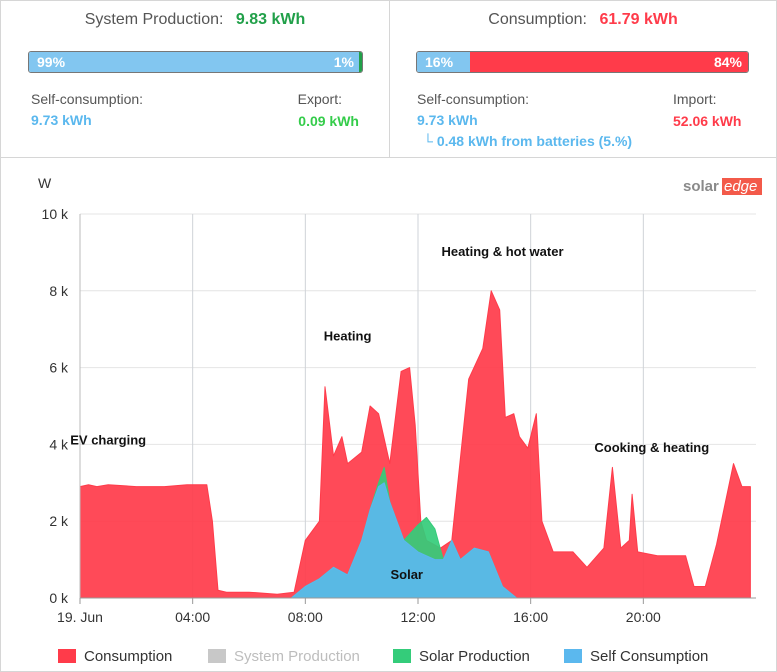 This screenshot has height=672, width=777. I want to click on logo-edge: edge, so click(740, 186).